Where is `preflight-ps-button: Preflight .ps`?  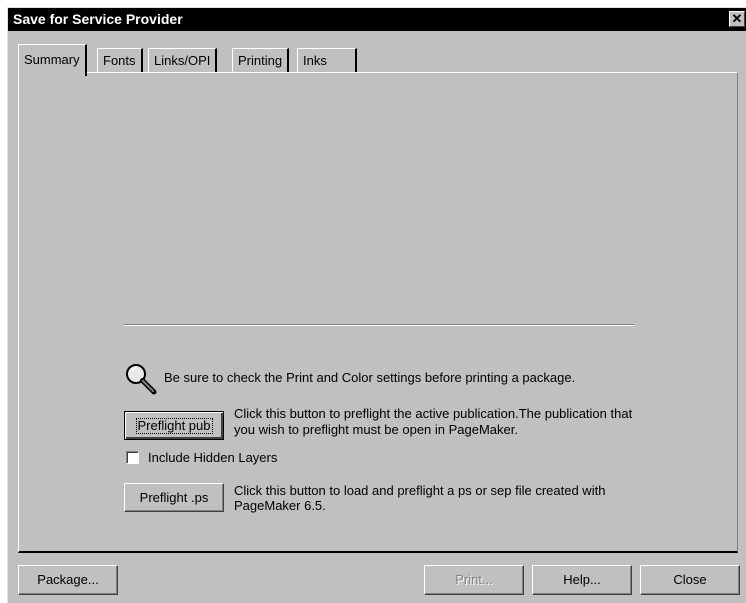
preflight-ps-button: Preflight .ps is located at coordinates (174, 497).